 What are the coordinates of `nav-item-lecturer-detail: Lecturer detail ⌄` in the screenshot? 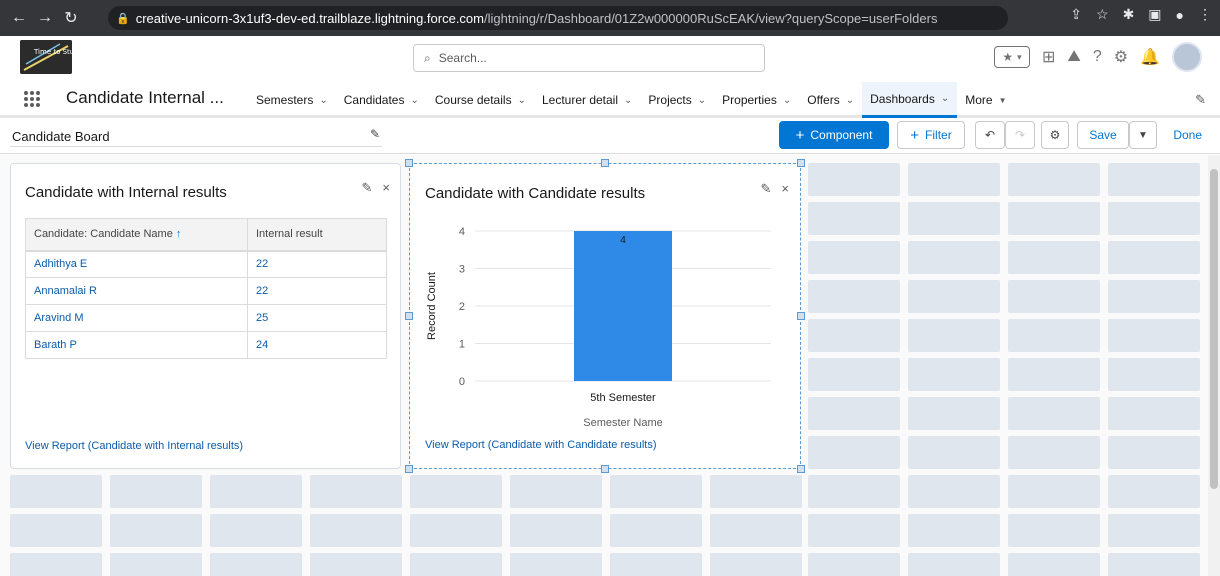 It's located at (587, 100).